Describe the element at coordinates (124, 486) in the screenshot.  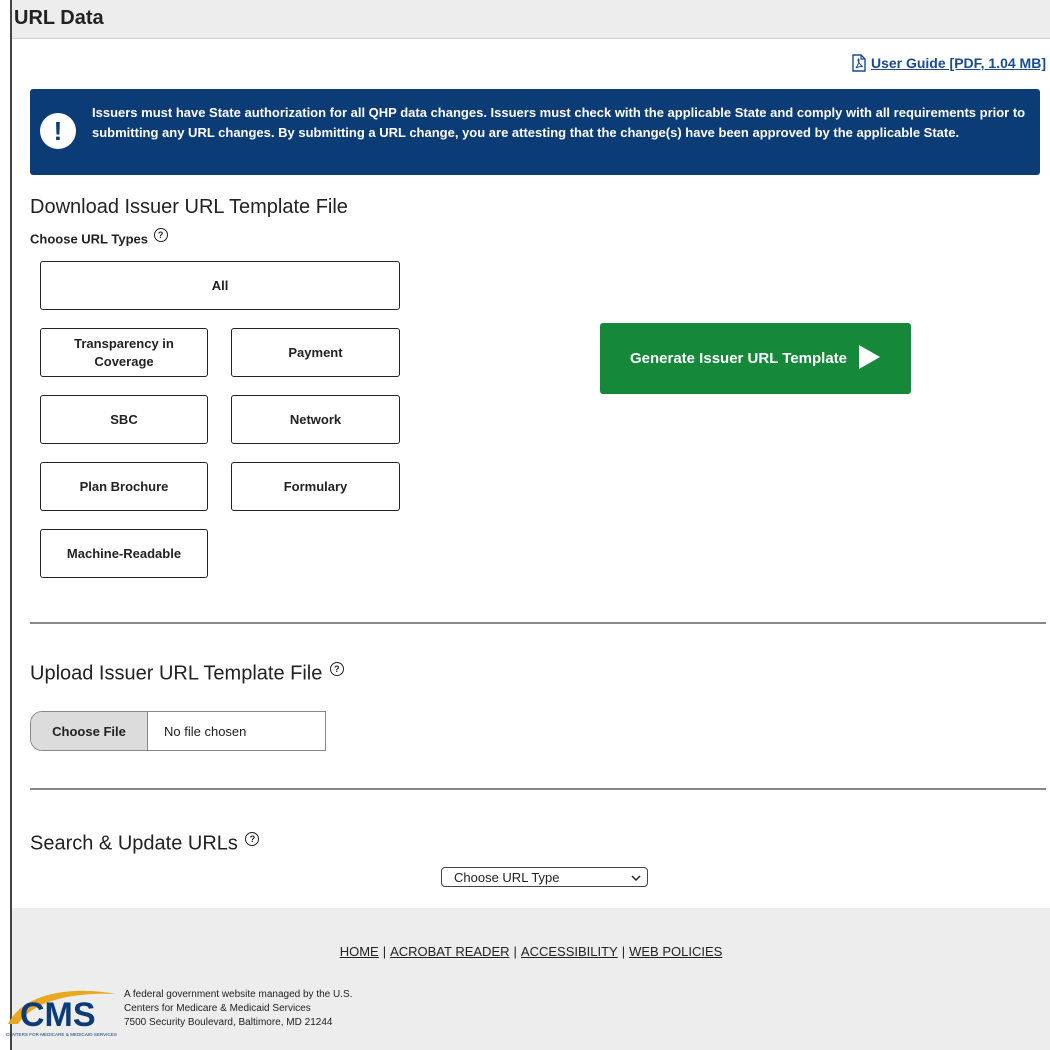
I see `url-type-plan-brochure-button: Plan Brochure` at that location.